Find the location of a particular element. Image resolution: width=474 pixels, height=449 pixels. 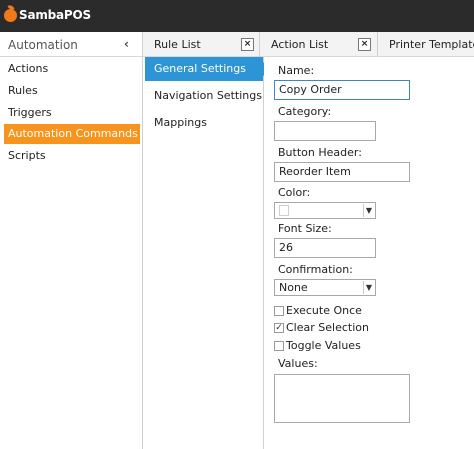

name-field: Copy Order is located at coordinates (342, 90).